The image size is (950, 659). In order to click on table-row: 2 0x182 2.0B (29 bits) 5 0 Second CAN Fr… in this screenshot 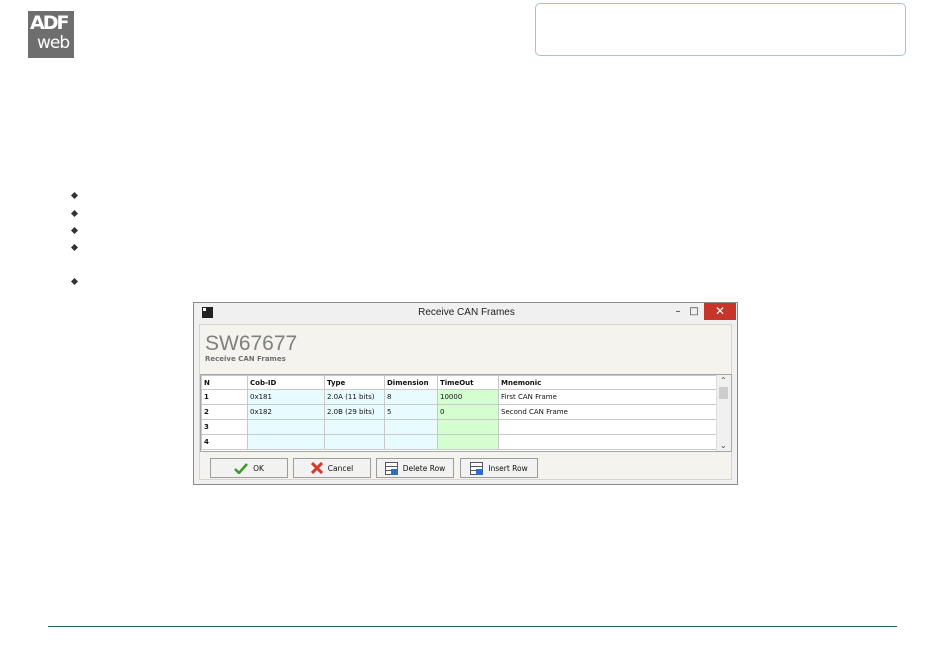, I will do `click(459, 412)`.